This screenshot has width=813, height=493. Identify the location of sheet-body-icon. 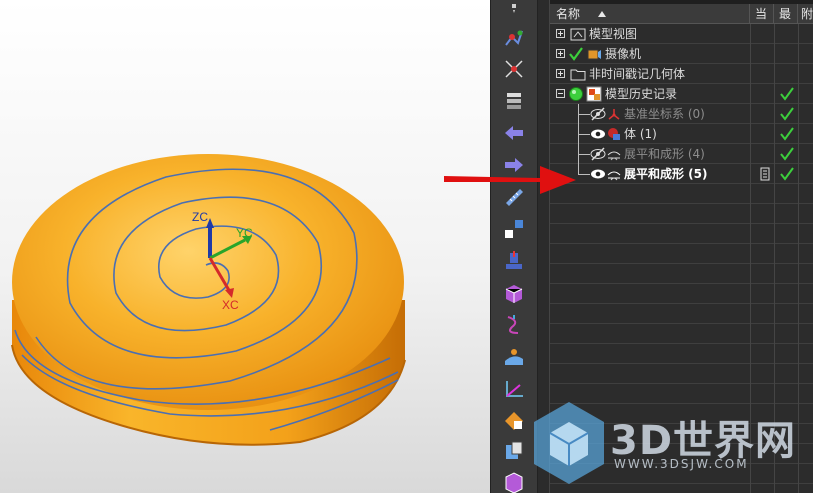
(514, 293).